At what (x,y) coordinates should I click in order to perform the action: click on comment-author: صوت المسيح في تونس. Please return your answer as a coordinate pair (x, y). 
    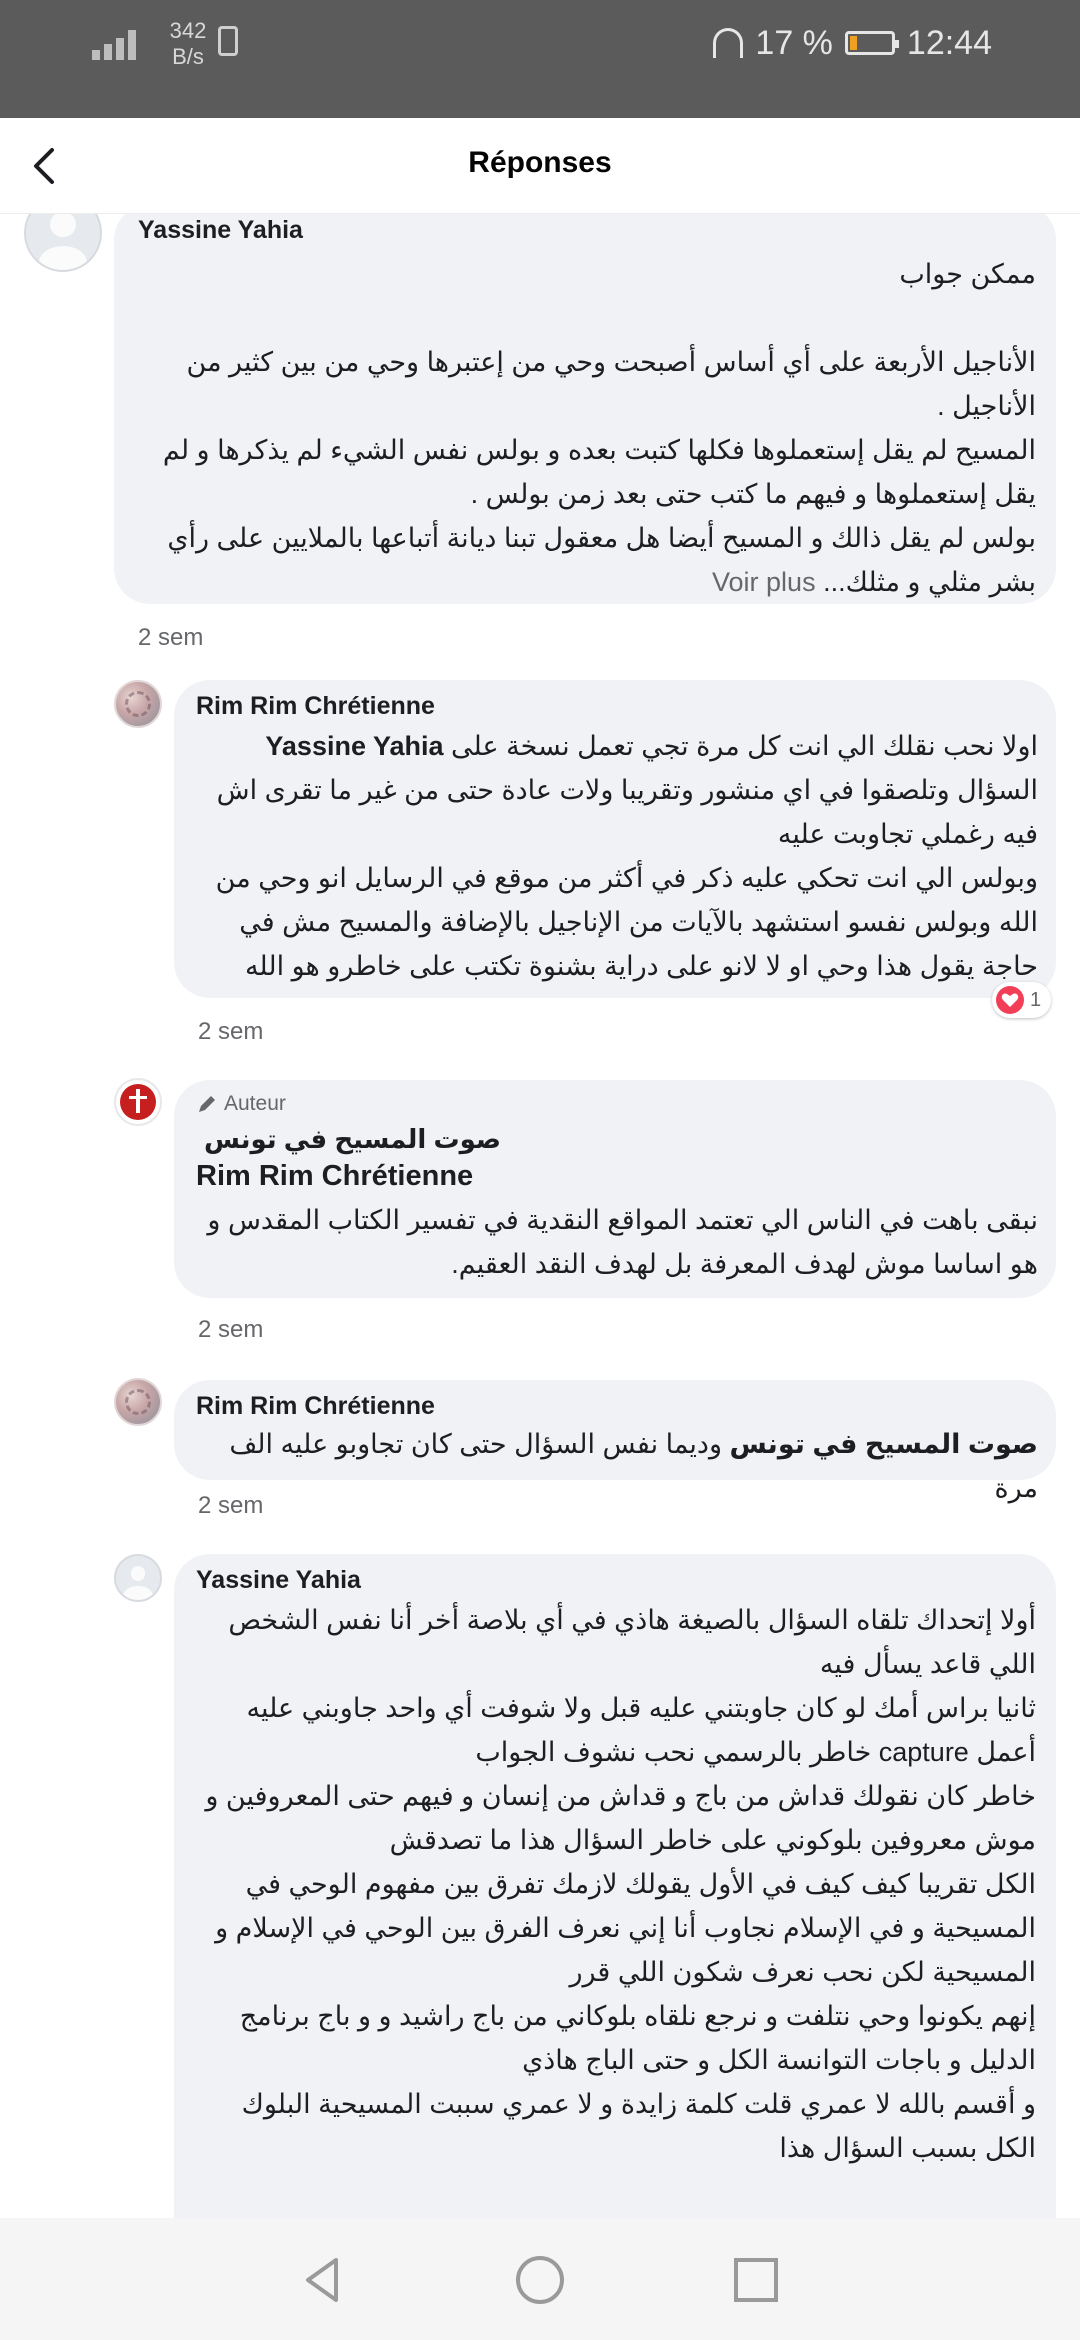
    Looking at the image, I should click on (352, 1139).